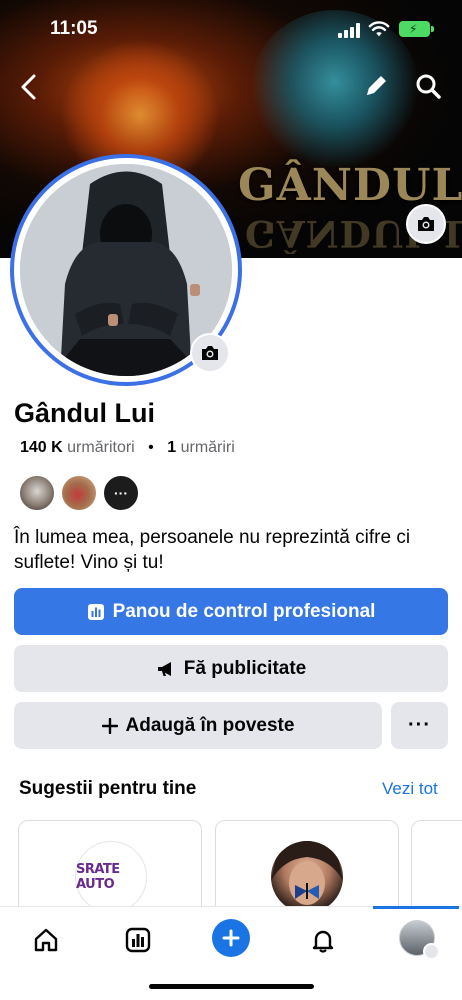 This screenshot has width=462, height=1000. Describe the element at coordinates (428, 86) in the screenshot. I see `search-icon` at that location.